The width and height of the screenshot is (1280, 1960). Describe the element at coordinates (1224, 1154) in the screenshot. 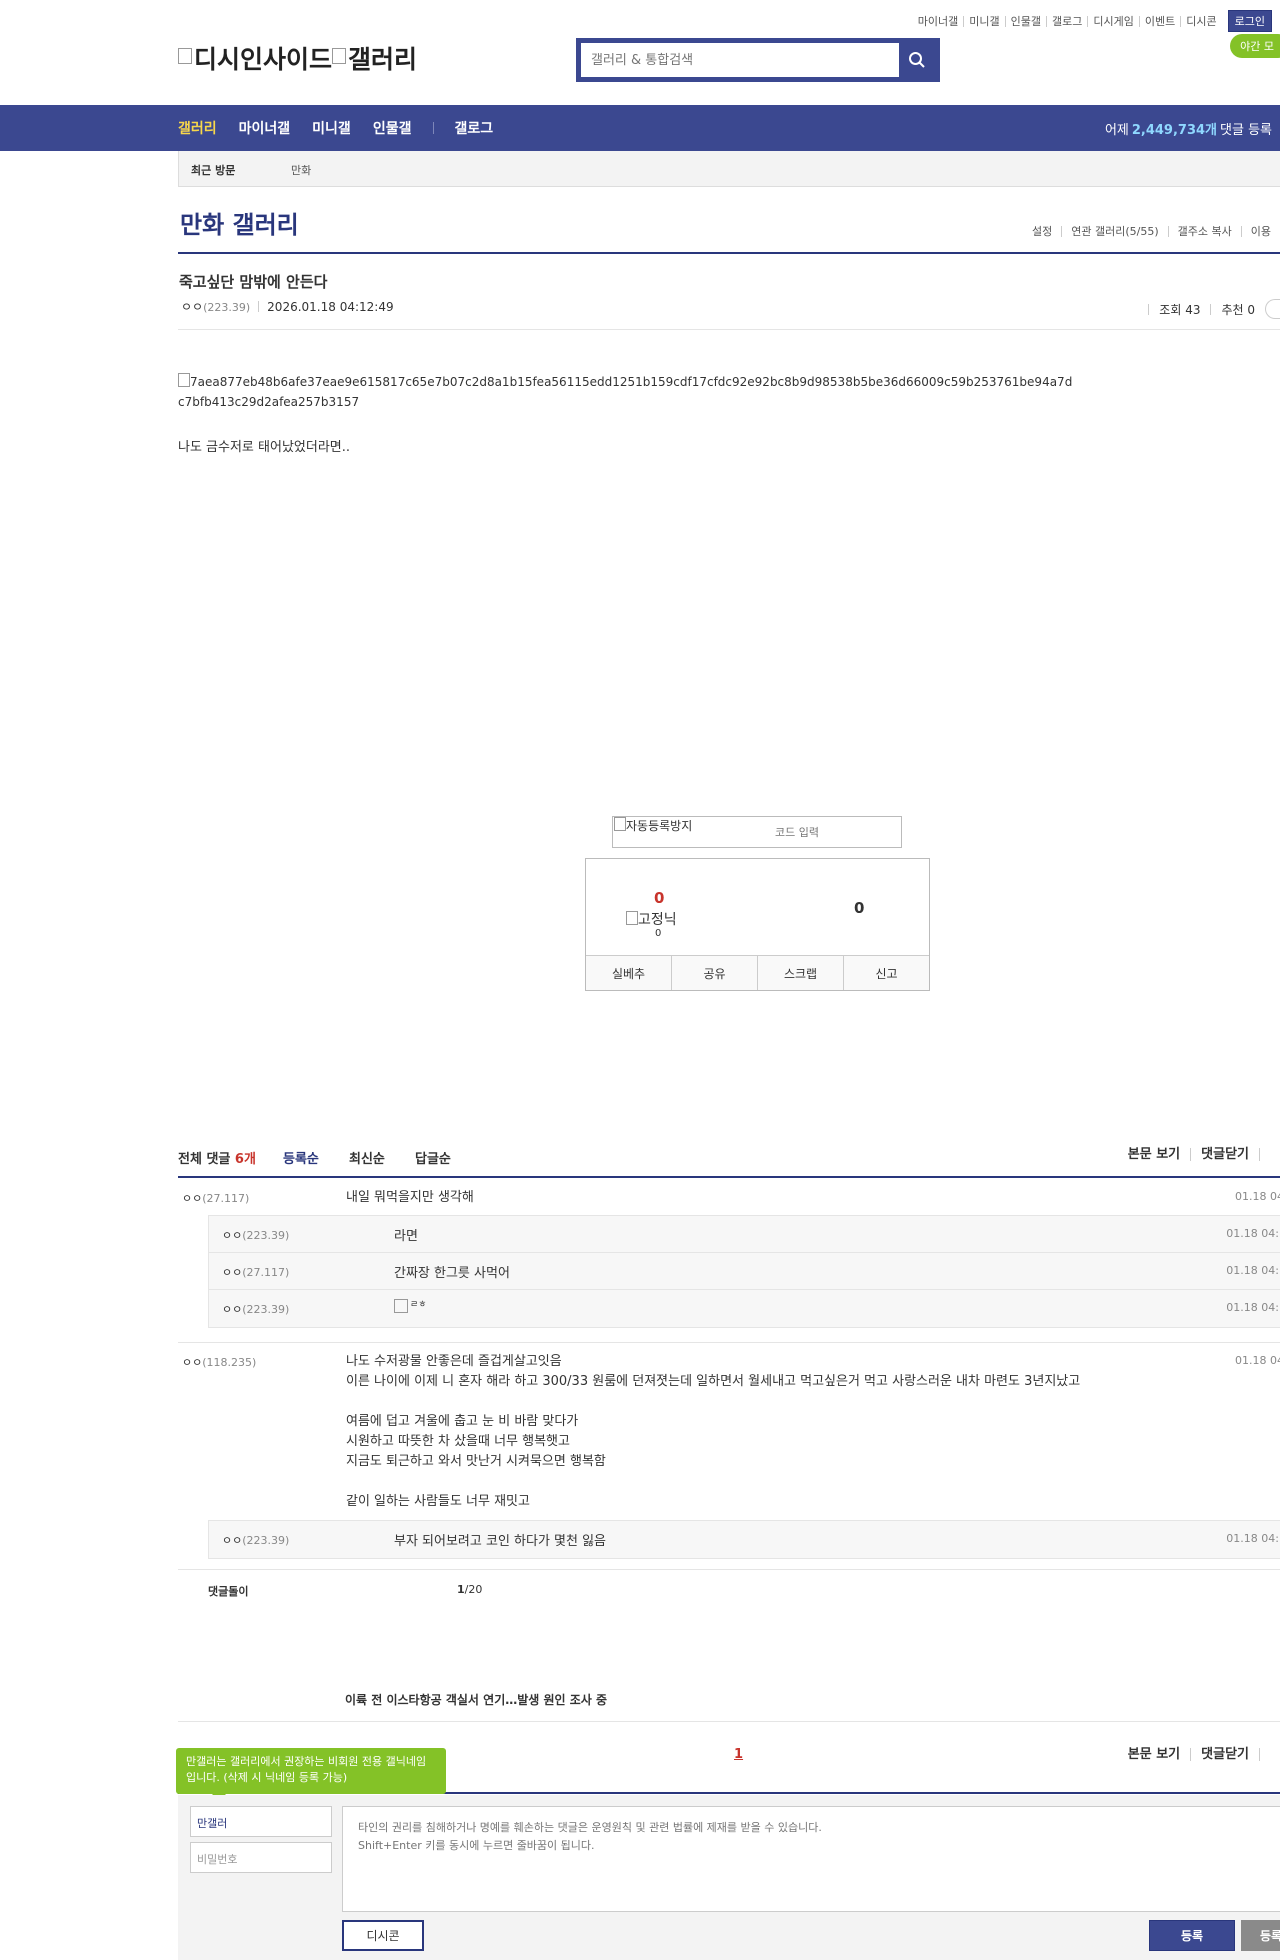

I see `close-comments-link: 댓글닫기` at that location.